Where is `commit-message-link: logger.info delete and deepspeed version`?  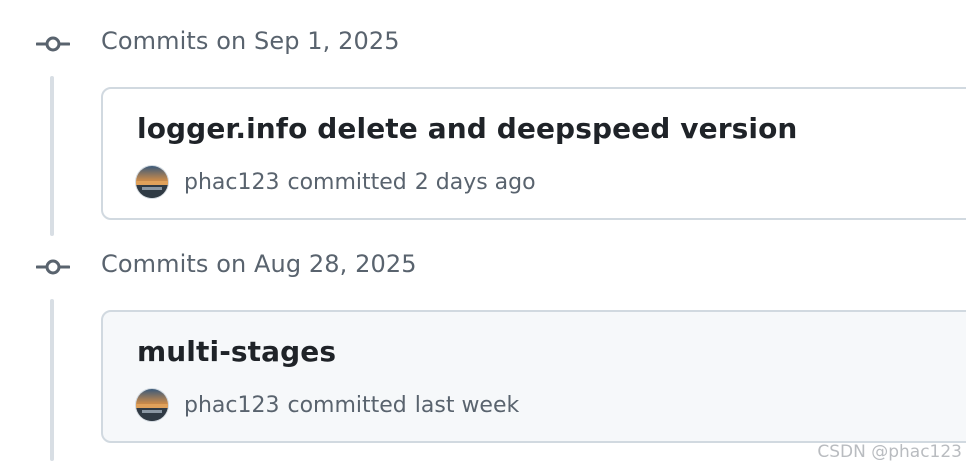
commit-message-link: logger.info delete and deepspeed version is located at coordinates (467, 128).